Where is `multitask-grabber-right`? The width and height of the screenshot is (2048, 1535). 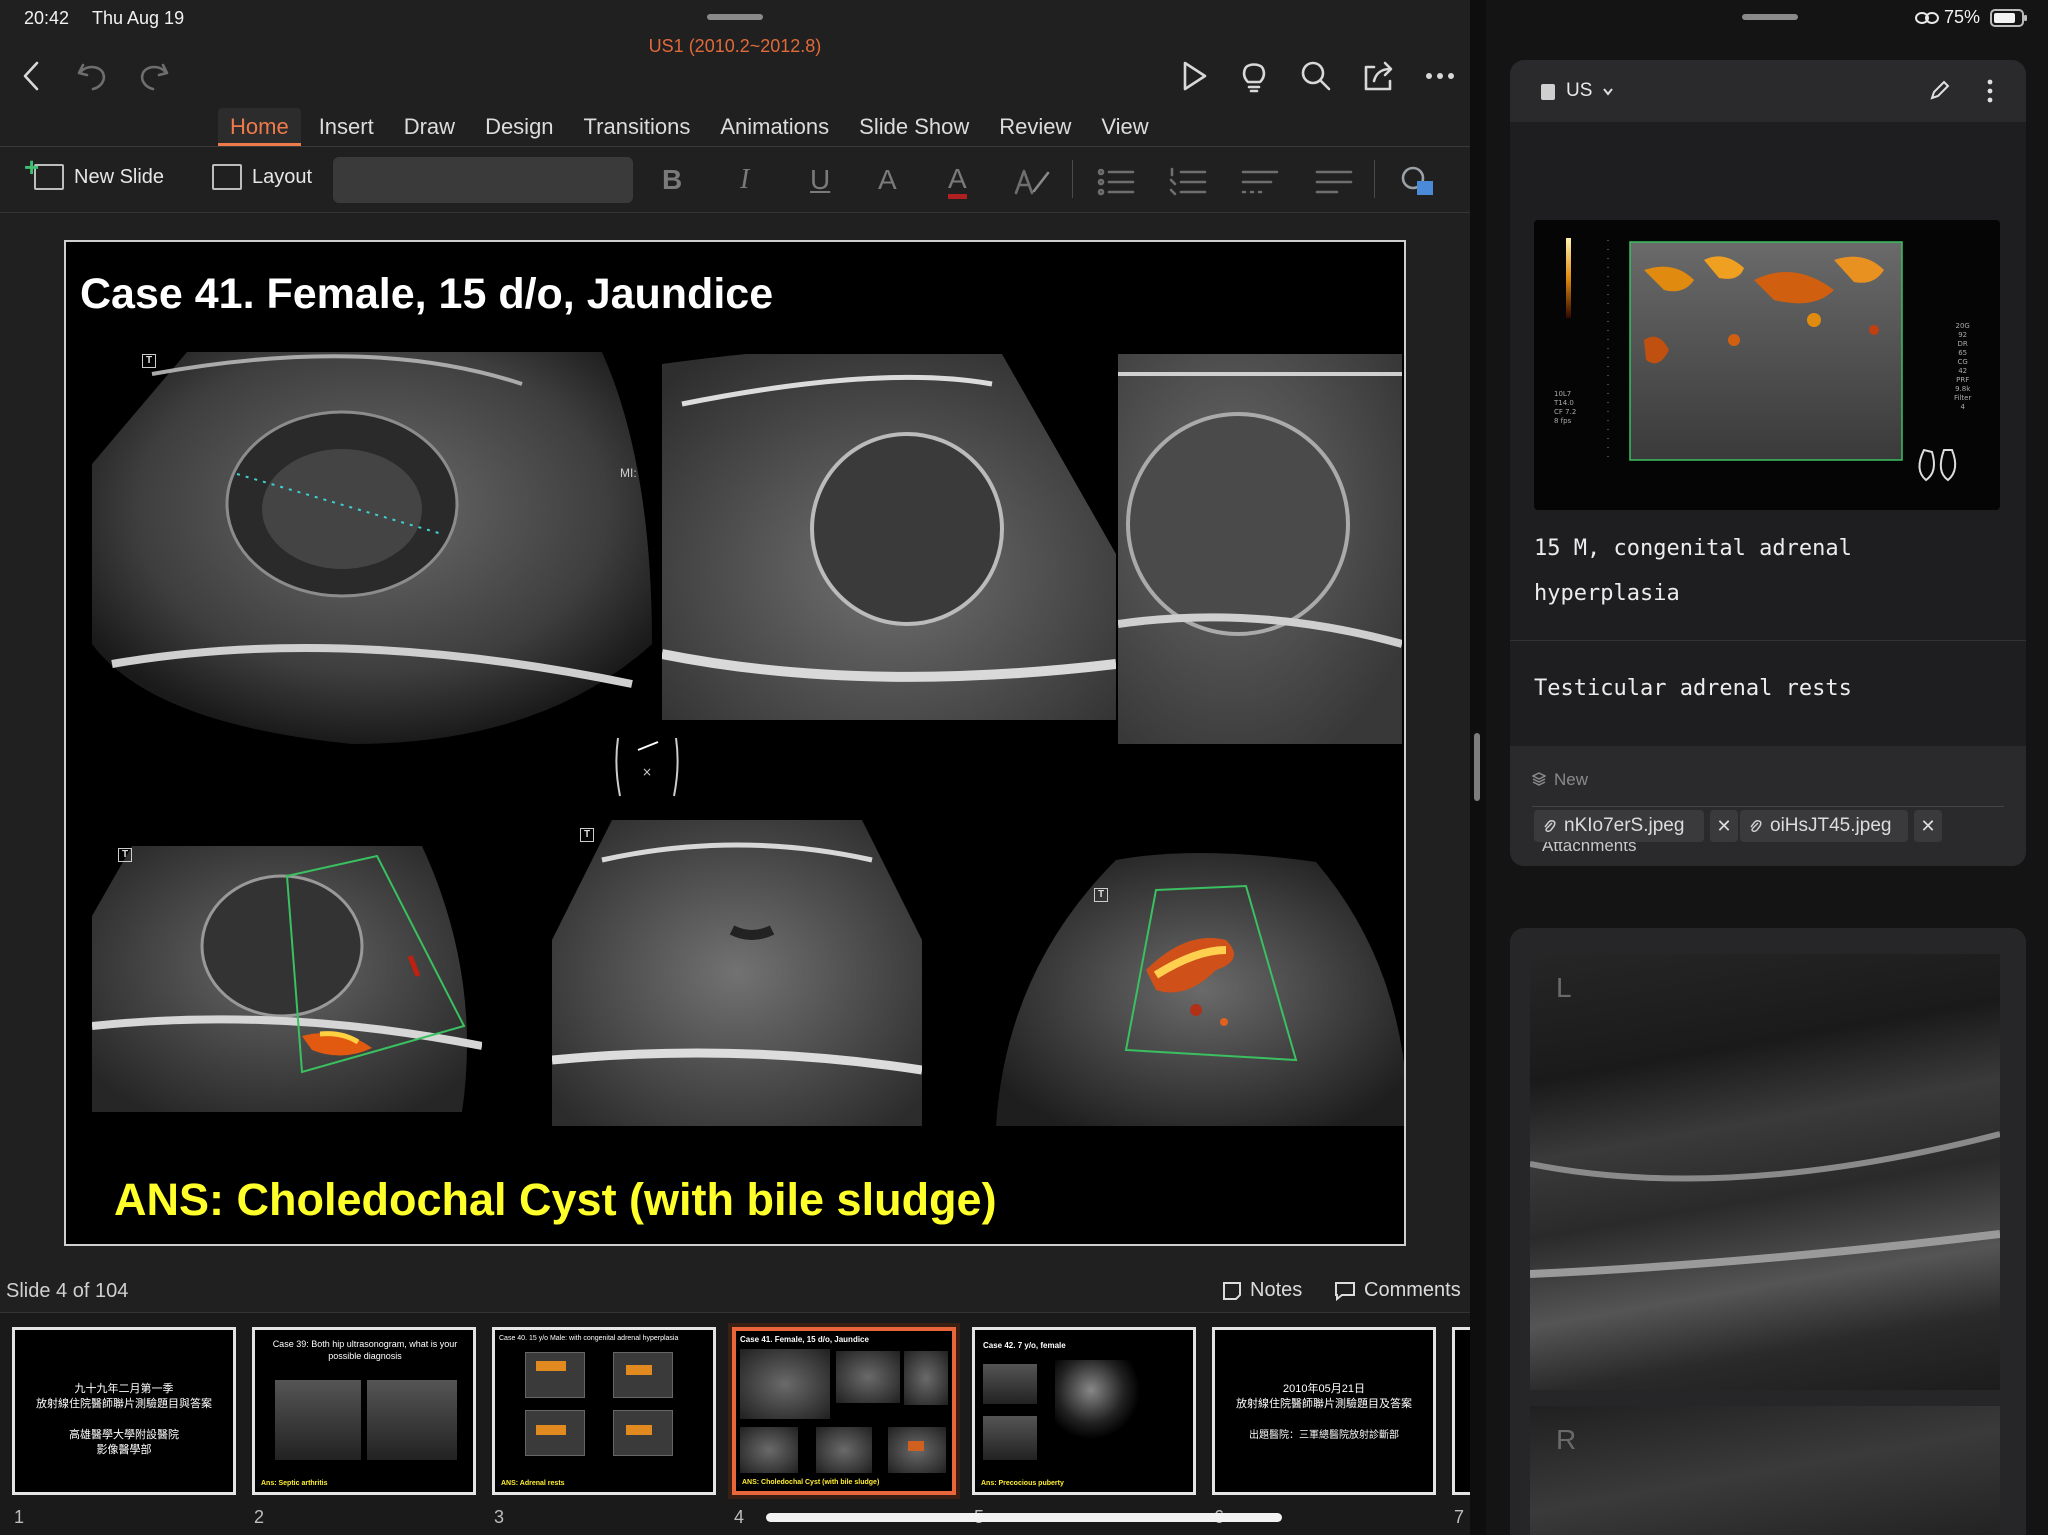
multitask-grabber-right is located at coordinates (1770, 17).